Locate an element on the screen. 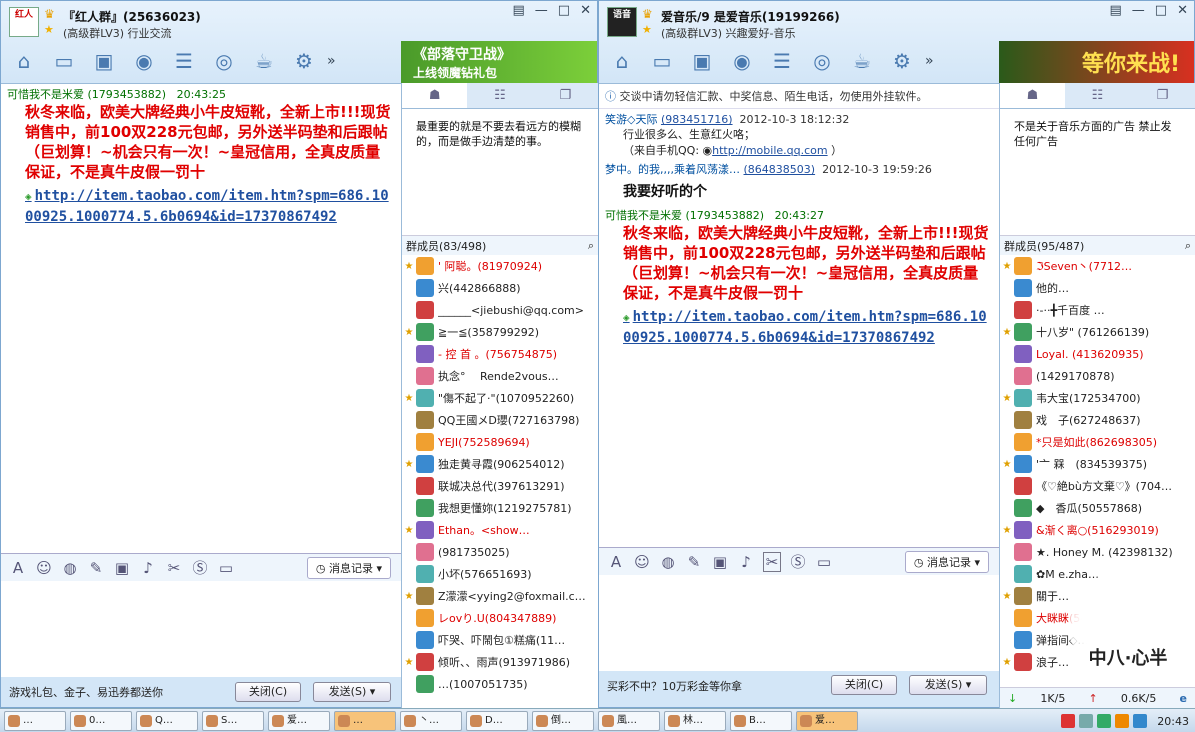 This screenshot has height=732, width=1195. member-row: ★ 独走黄寻霞(906254012) is located at coordinates (500, 464).